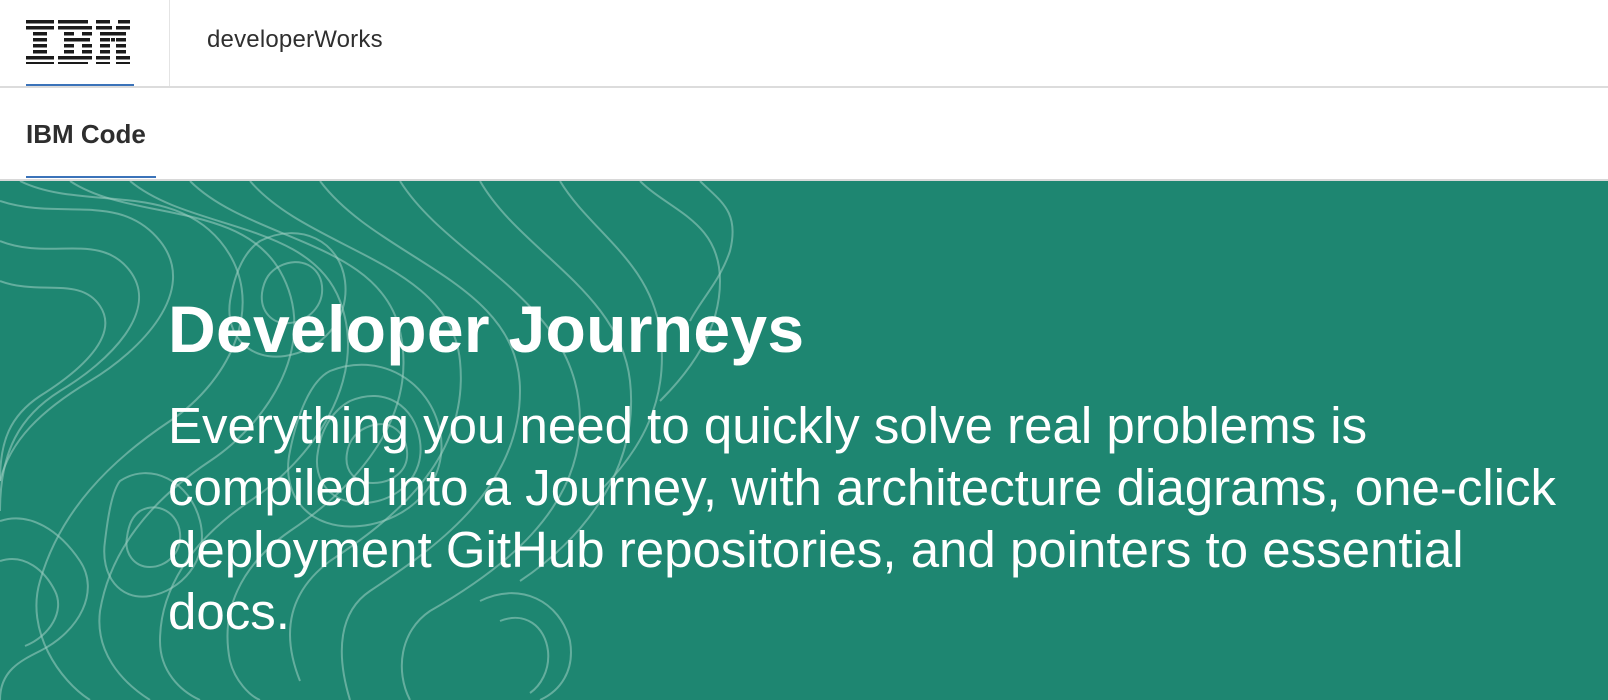 This screenshot has height=700, width=1608. I want to click on ibm-logo-link, so click(85, 43).